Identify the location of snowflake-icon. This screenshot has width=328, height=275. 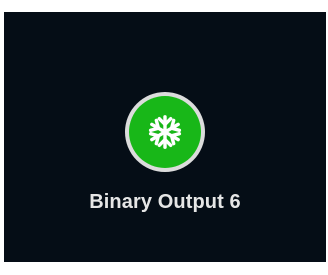
(165, 132).